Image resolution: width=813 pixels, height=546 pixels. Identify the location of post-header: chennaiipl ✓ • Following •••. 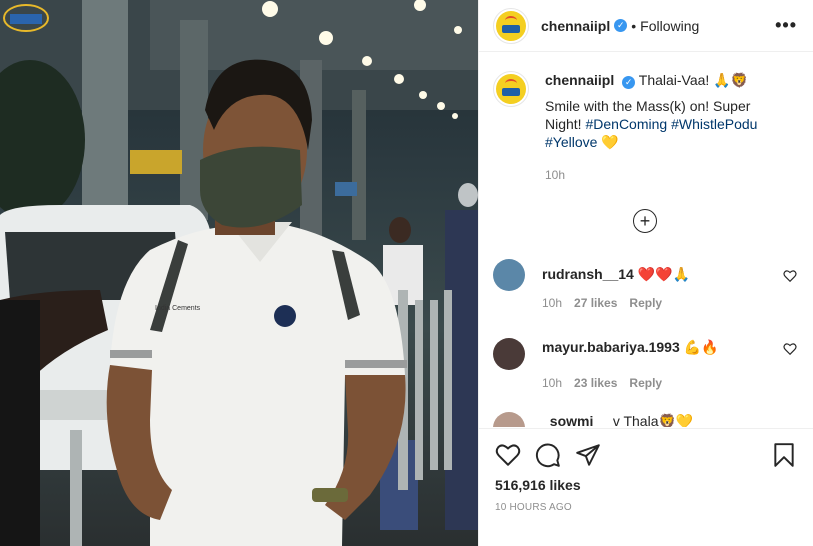
(646, 26).